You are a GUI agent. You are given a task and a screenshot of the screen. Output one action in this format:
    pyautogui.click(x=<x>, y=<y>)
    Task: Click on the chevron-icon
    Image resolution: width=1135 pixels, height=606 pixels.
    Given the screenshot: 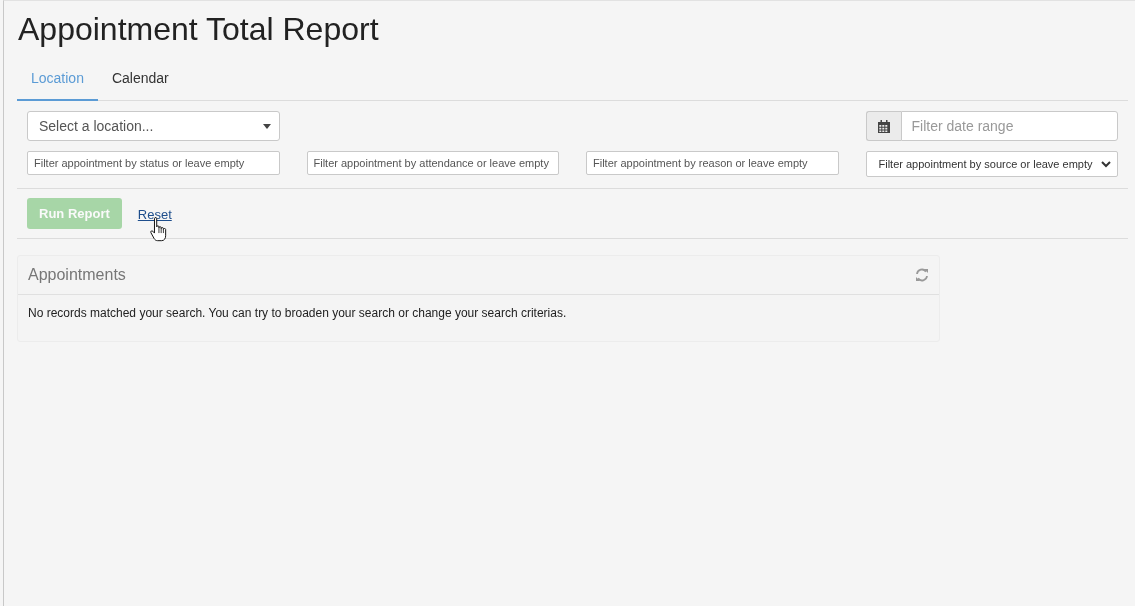 What is the action you would take?
    pyautogui.click(x=1106, y=164)
    